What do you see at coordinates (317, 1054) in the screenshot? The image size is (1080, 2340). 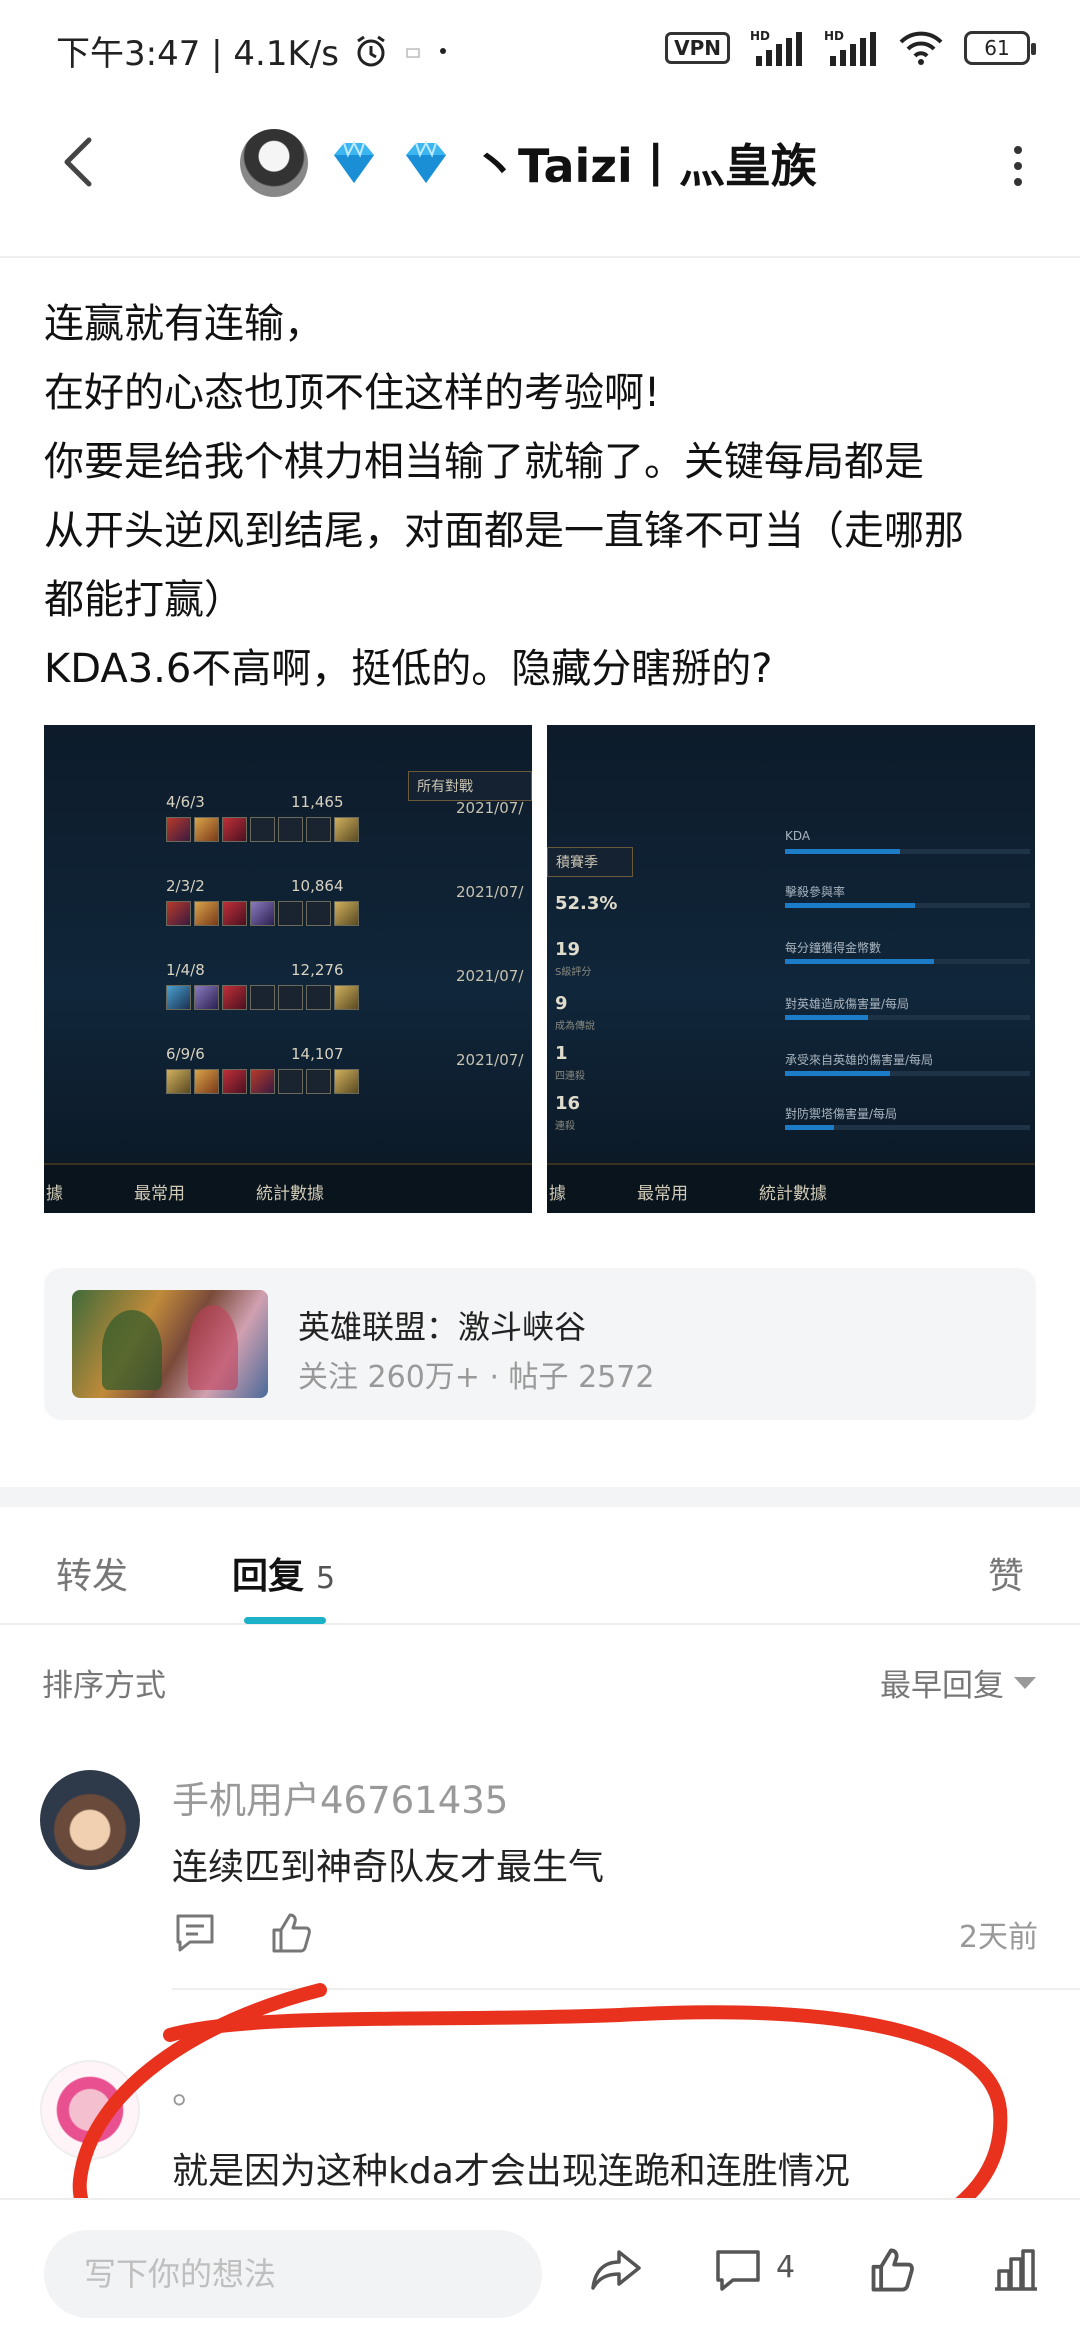 I see `match-gold: 14,107` at bounding box center [317, 1054].